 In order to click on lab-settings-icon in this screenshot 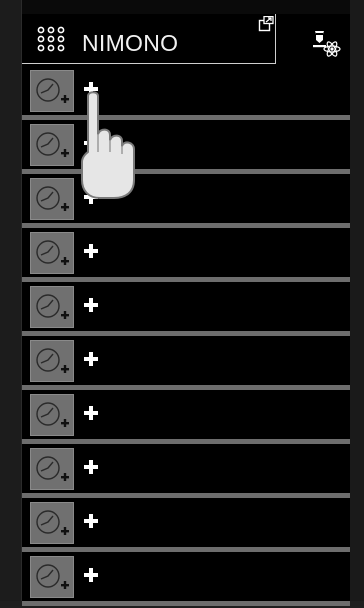, I will do `click(326, 43)`.